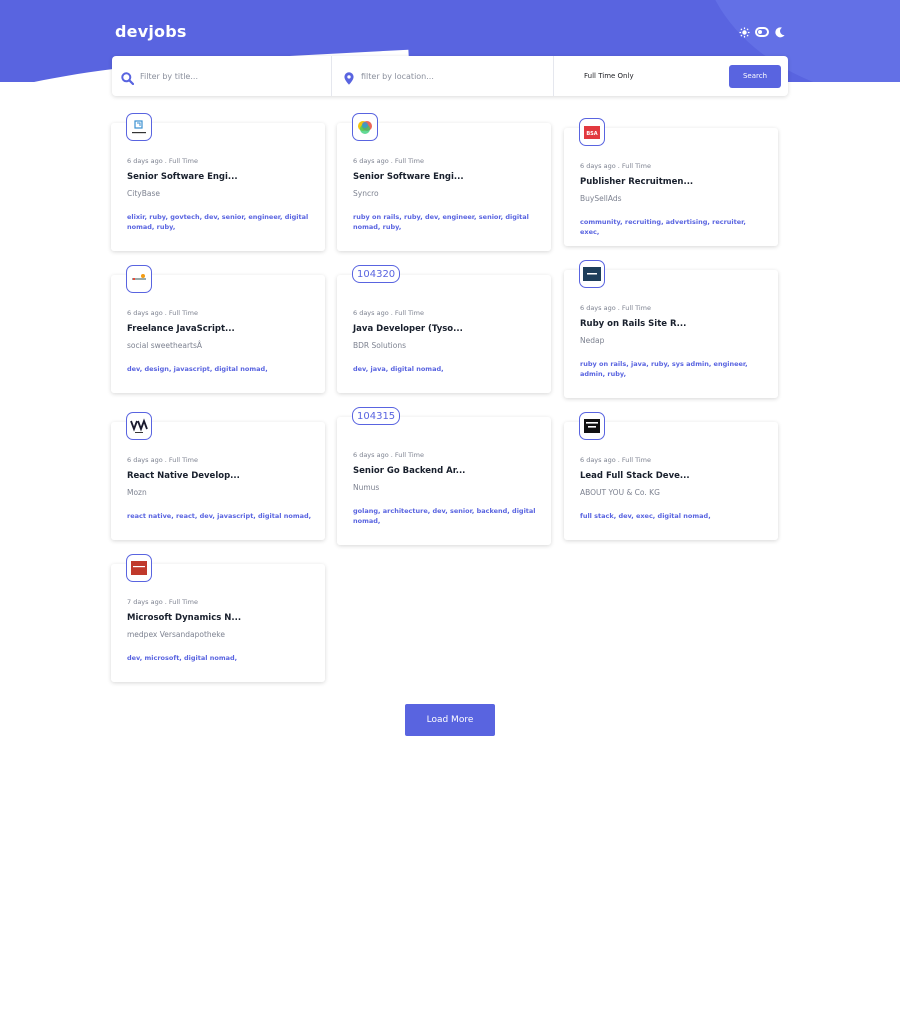 This screenshot has height=1013, width=900. What do you see at coordinates (398, 369) in the screenshot?
I see `job-tags: dev, java, digital nomad,` at bounding box center [398, 369].